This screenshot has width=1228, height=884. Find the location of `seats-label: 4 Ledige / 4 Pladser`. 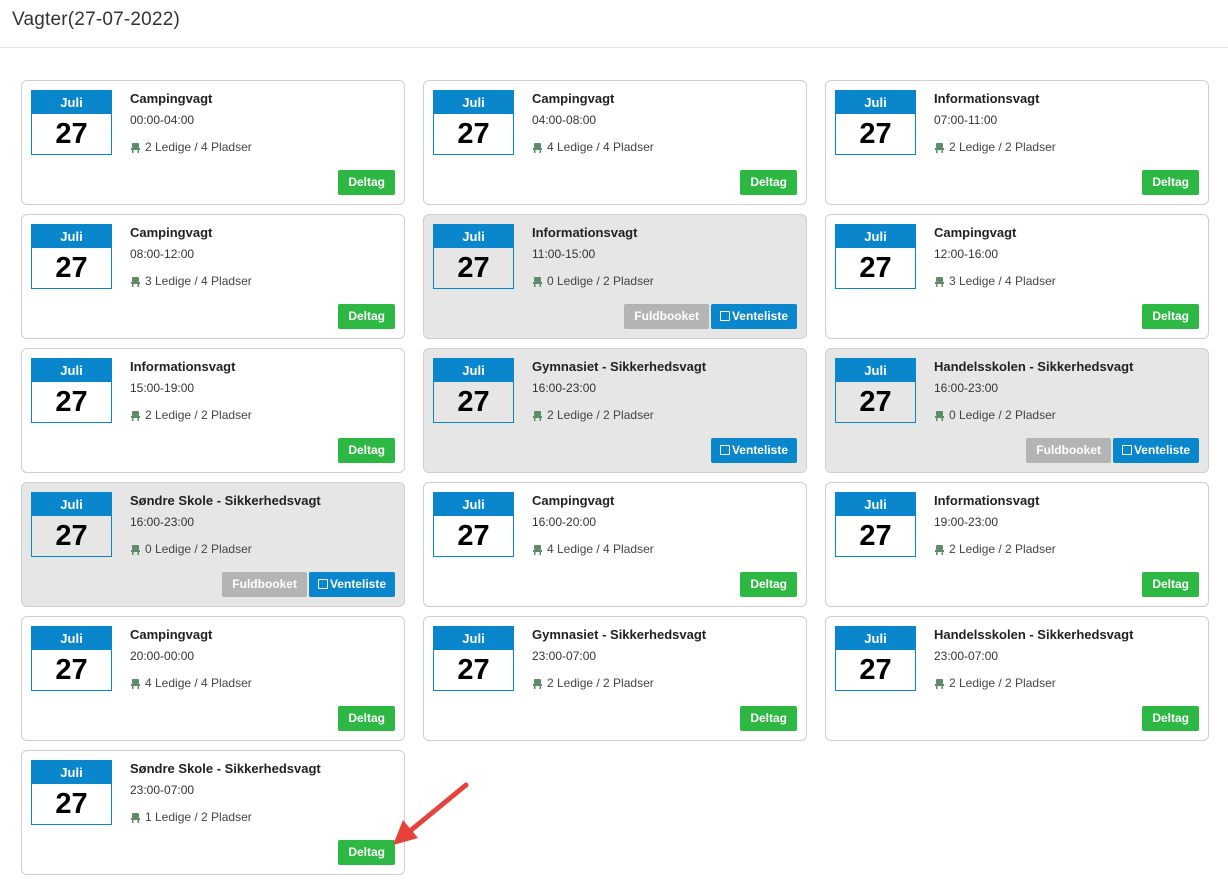

seats-label: 4 Ledige / 4 Pladser is located at coordinates (198, 683).